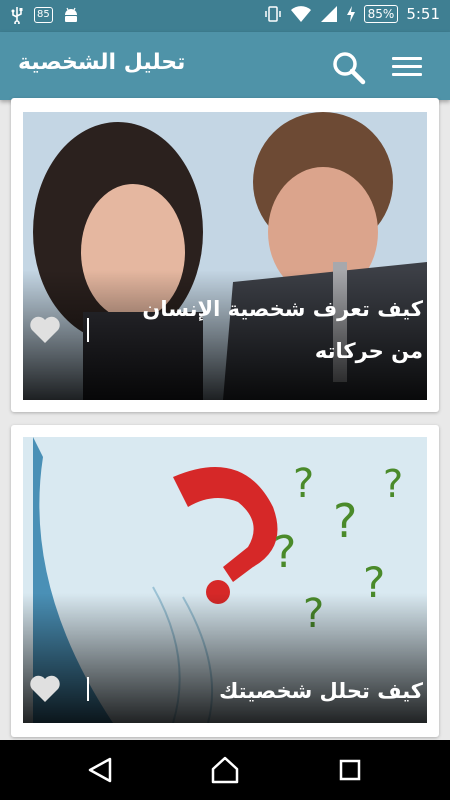  I want to click on status-left-icons: 85, so click(44, 15).